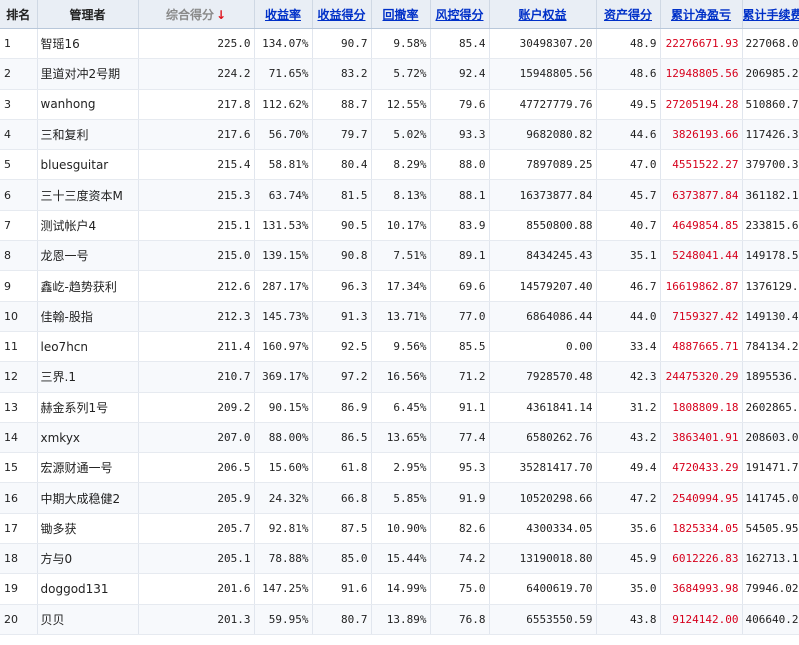 This screenshot has width=799, height=645. Describe the element at coordinates (88, 286) in the screenshot. I see `cell-manager-name: 鑫屹-趋势获利` at that location.